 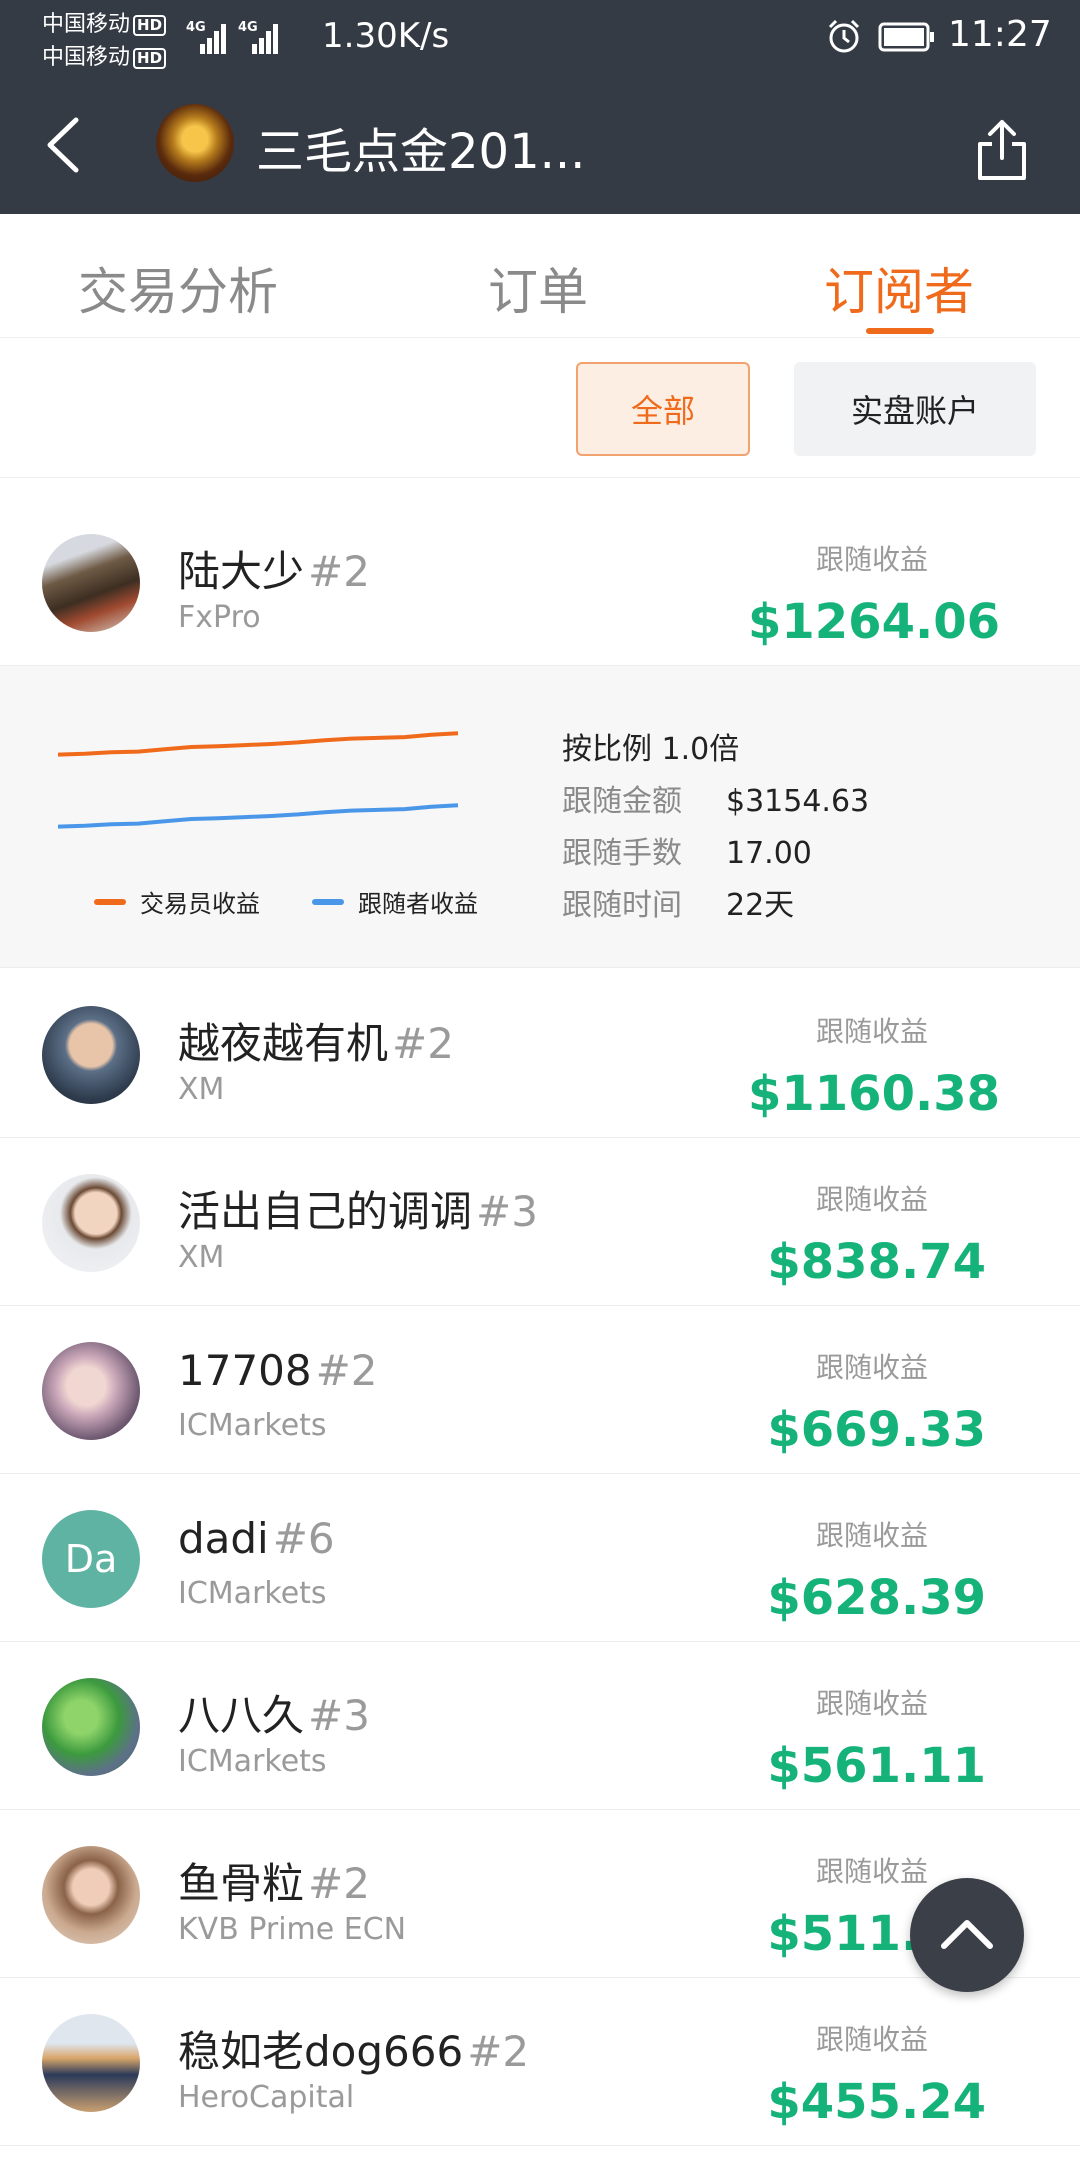 I want to click on follow-profit: $1160.38, so click(x=873, y=1094).